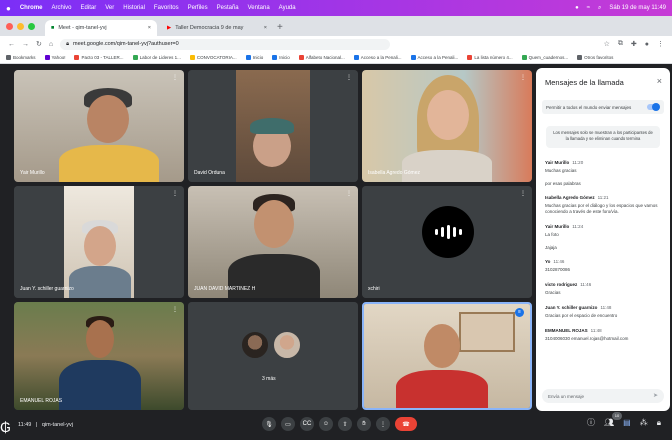  What do you see at coordinates (31, 8) in the screenshot?
I see `menu-app: Chrome` at bounding box center [31, 8].